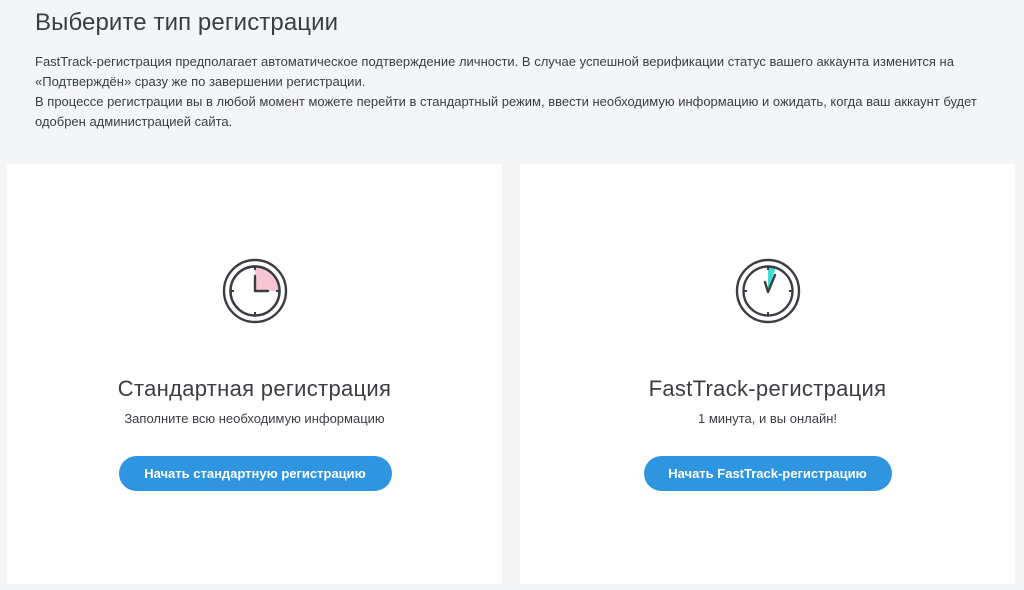  I want to click on clock-icon, so click(254, 291).